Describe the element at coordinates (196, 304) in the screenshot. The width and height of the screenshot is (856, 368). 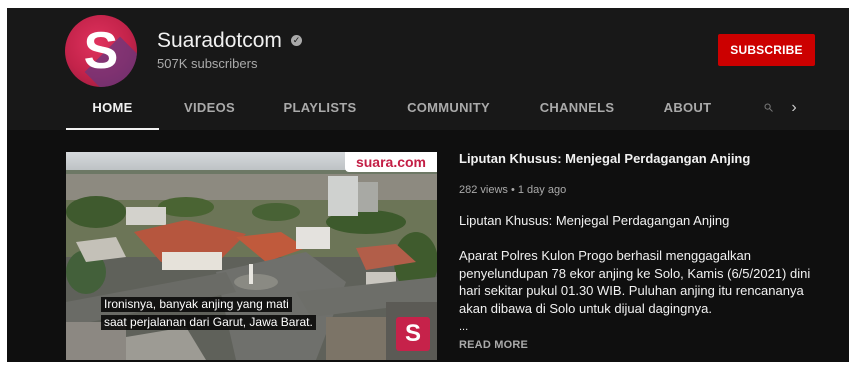
I see `caption-line-1: Ironisnya, banyak anjing yang mati` at that location.